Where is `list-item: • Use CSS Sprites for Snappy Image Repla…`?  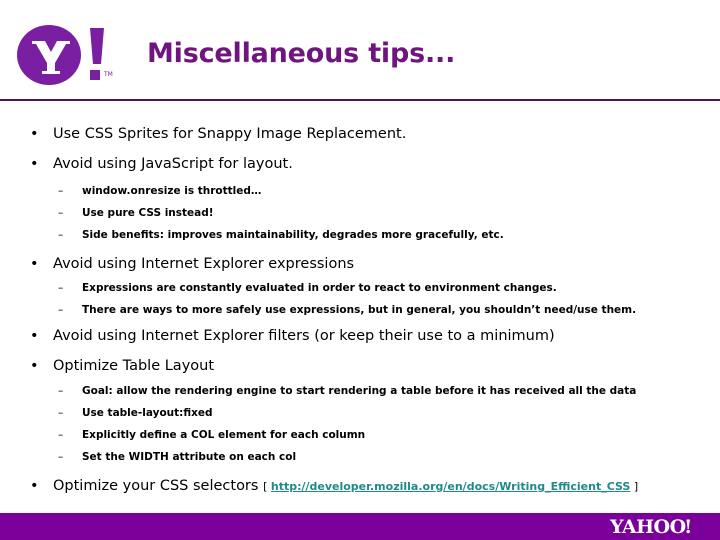 list-item: • Use CSS Sprites for Snappy Image Repla… is located at coordinates (360, 134).